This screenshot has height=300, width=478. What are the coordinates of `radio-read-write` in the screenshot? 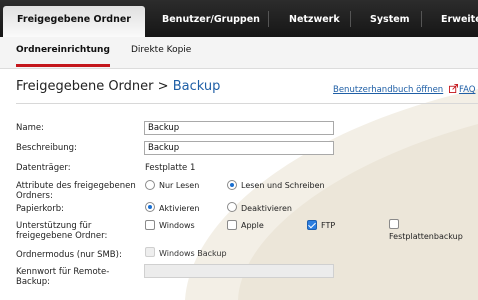 It's located at (232, 185).